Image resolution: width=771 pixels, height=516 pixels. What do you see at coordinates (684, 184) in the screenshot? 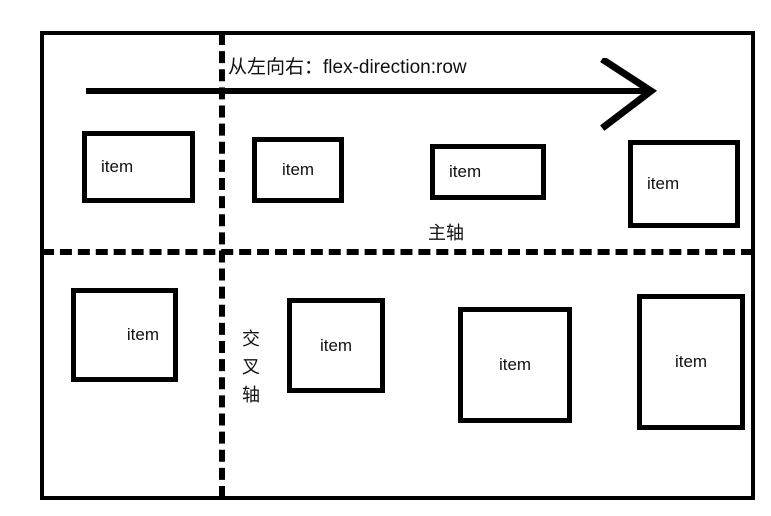
I see `flex-item-row1-4: item` at bounding box center [684, 184].